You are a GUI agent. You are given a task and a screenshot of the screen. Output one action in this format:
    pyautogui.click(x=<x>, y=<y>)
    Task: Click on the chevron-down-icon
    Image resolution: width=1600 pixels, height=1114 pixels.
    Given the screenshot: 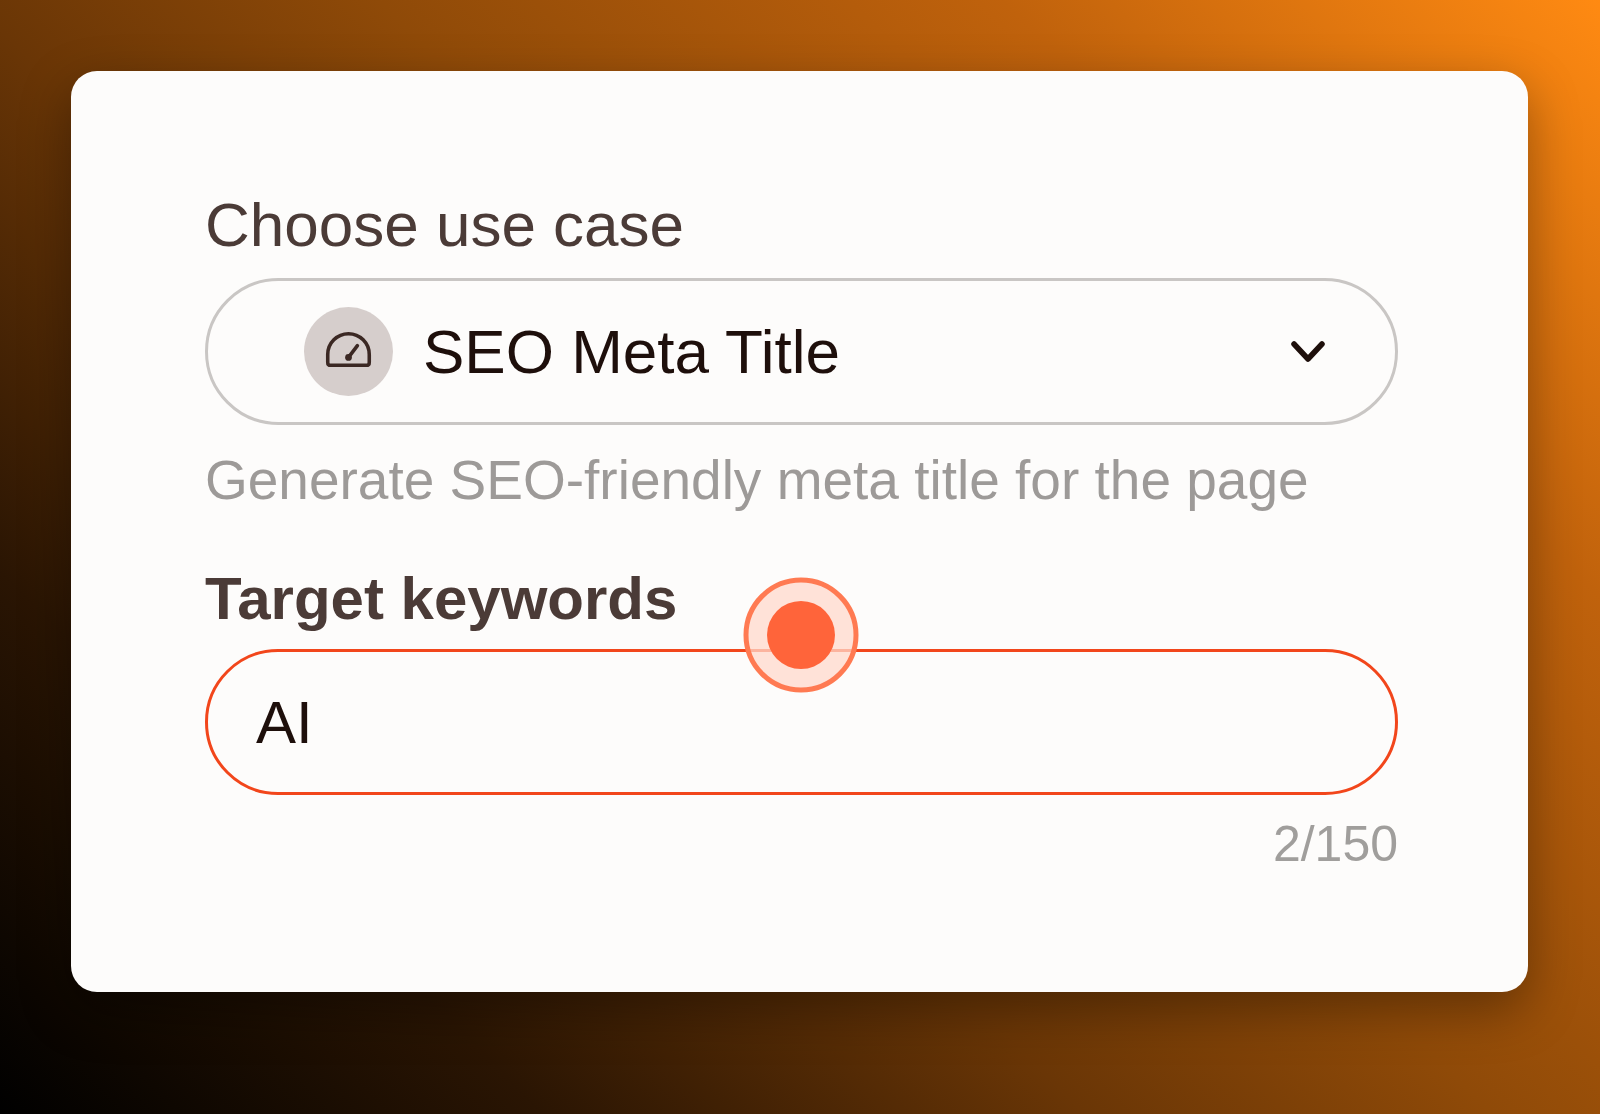 What is the action you would take?
    pyautogui.click(x=1308, y=351)
    